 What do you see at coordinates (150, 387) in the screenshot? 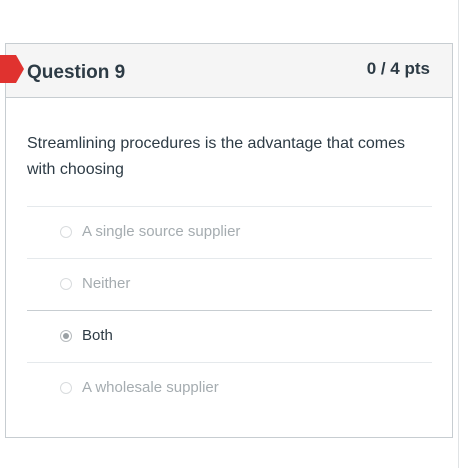
I see `answer-label: A wholesale supplier` at bounding box center [150, 387].